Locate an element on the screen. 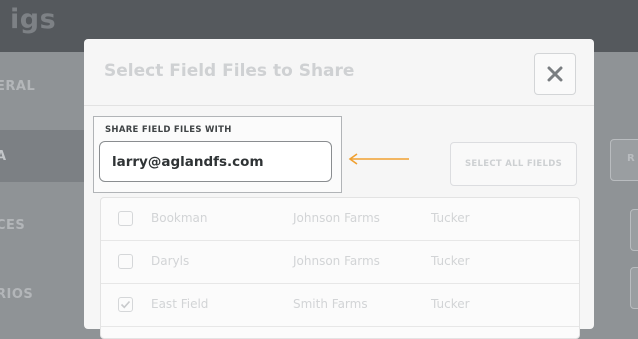  sidebar-item-data: A is located at coordinates (42, 156).